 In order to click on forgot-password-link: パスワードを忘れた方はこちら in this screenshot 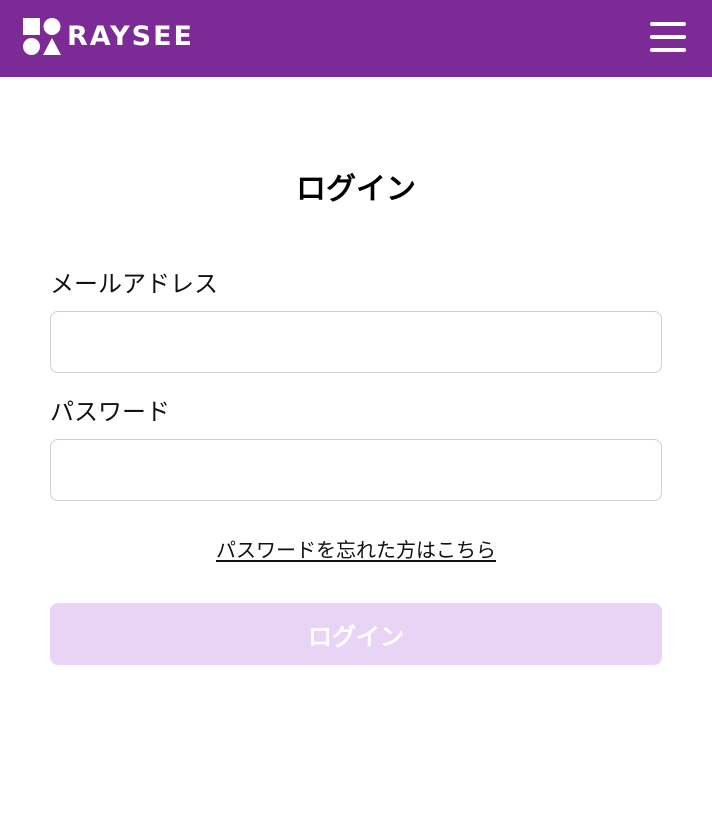, I will do `click(356, 550)`.